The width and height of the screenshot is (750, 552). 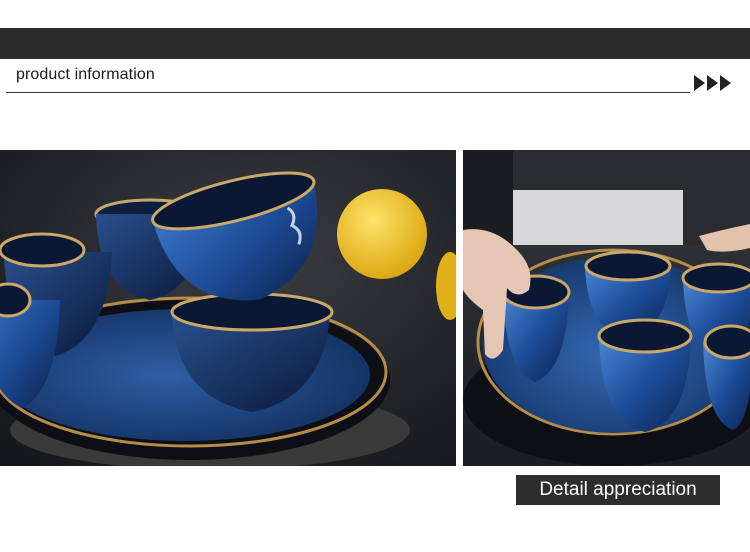 I want to click on detail-appreciation-label: Detail appreciation, so click(x=618, y=490).